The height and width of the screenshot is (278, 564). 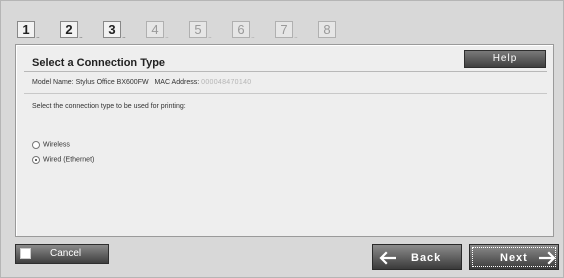 I want to click on radio-wired-ethernet: Wired (Ethernet), so click(x=63, y=161).